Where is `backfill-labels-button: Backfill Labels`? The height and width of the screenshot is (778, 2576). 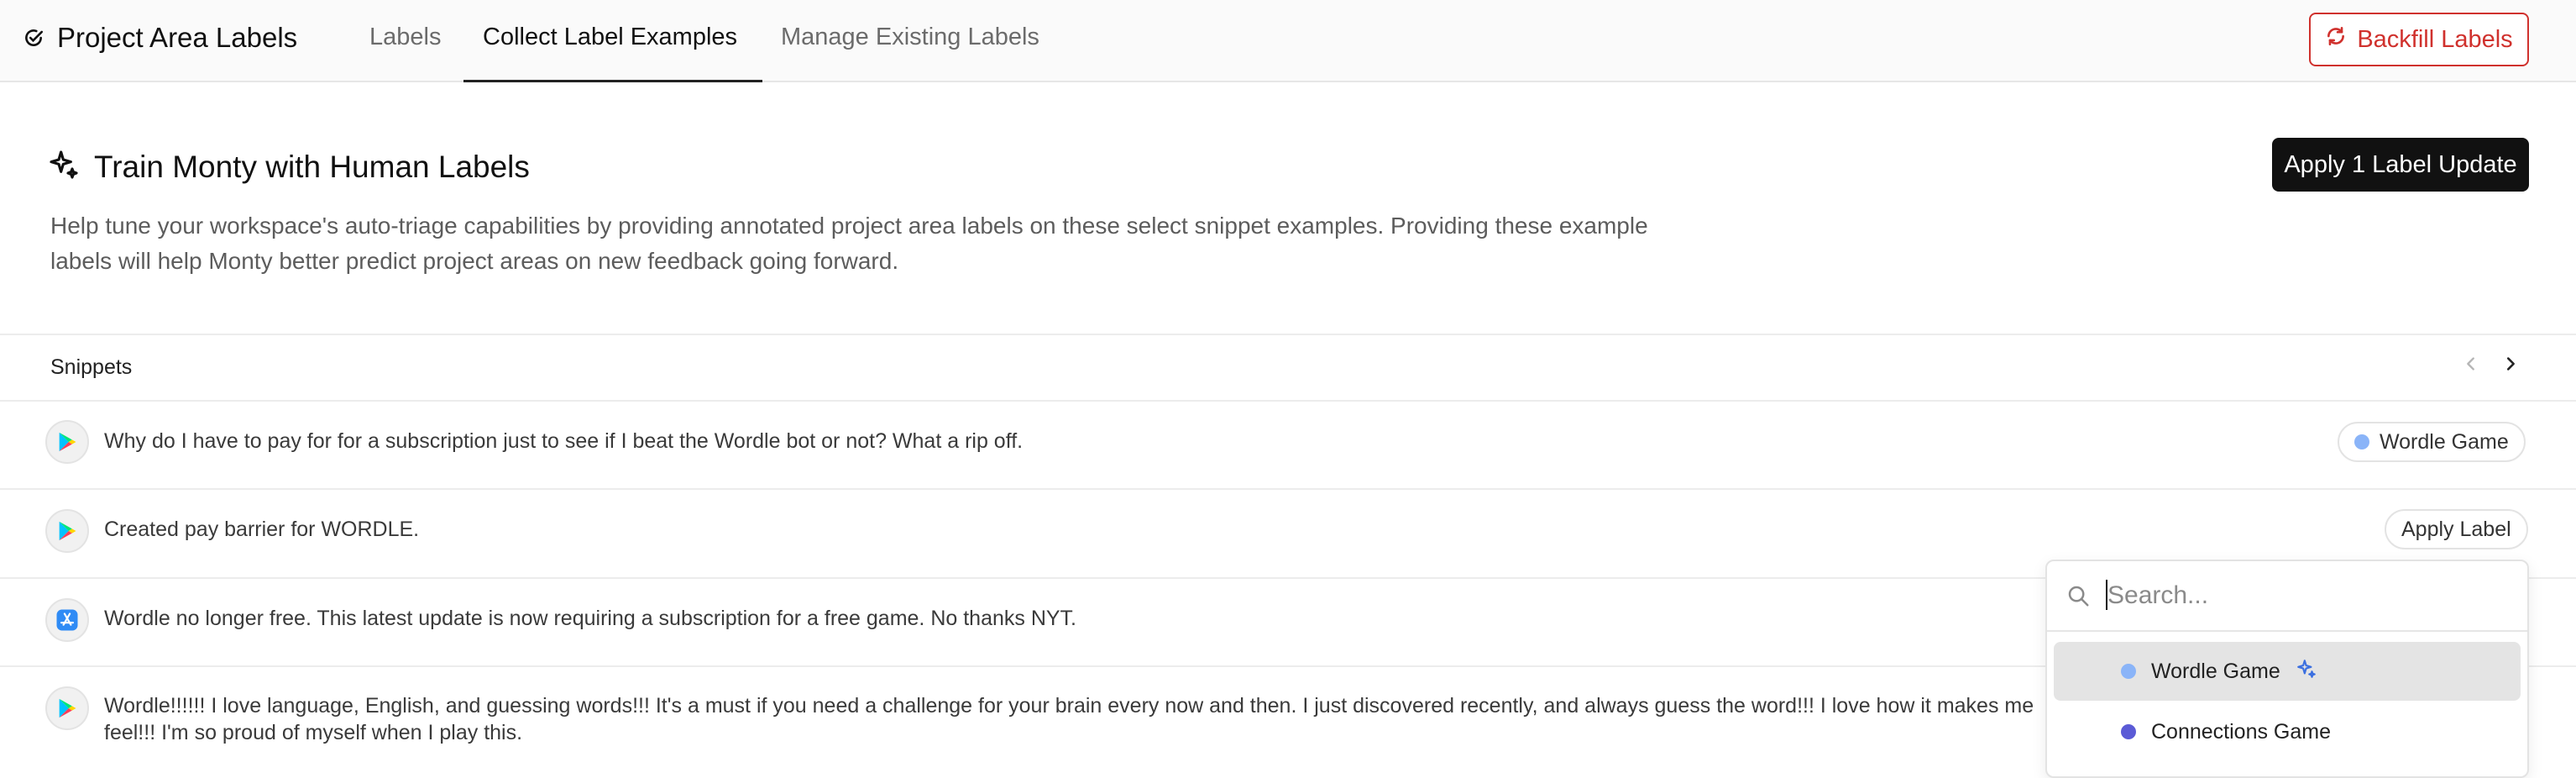
backfill-labels-button: Backfill Labels is located at coordinates (2419, 39).